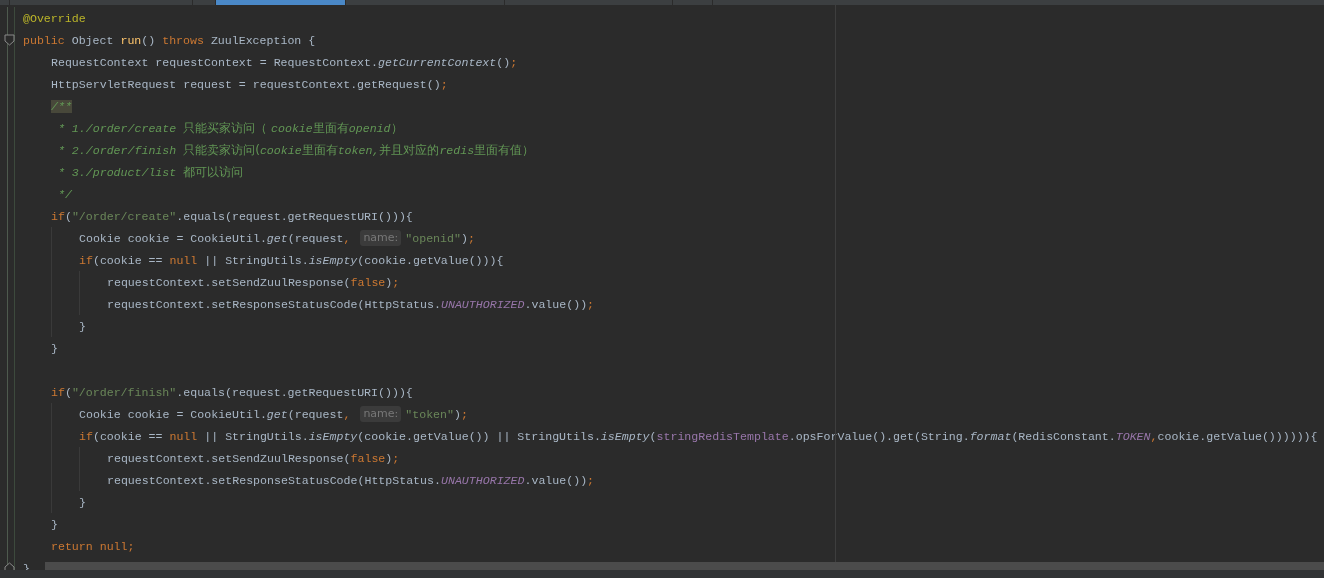  What do you see at coordinates (291, 260) in the screenshot?
I see `code-text: if(cookie == null || StringUtils.isEmpty(cookie.getValue())){` at bounding box center [291, 260].